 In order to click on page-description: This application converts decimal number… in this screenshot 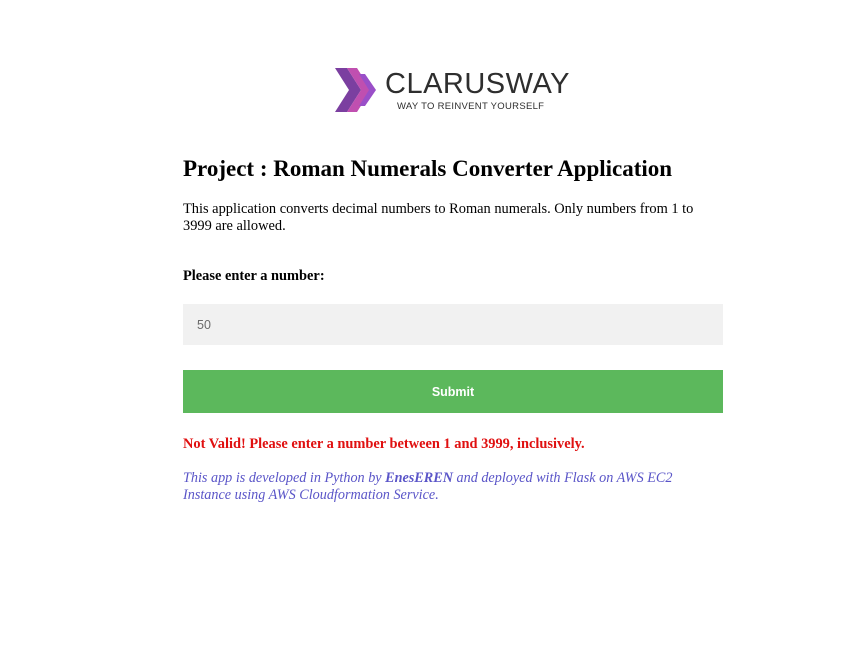, I will do `click(438, 217)`.